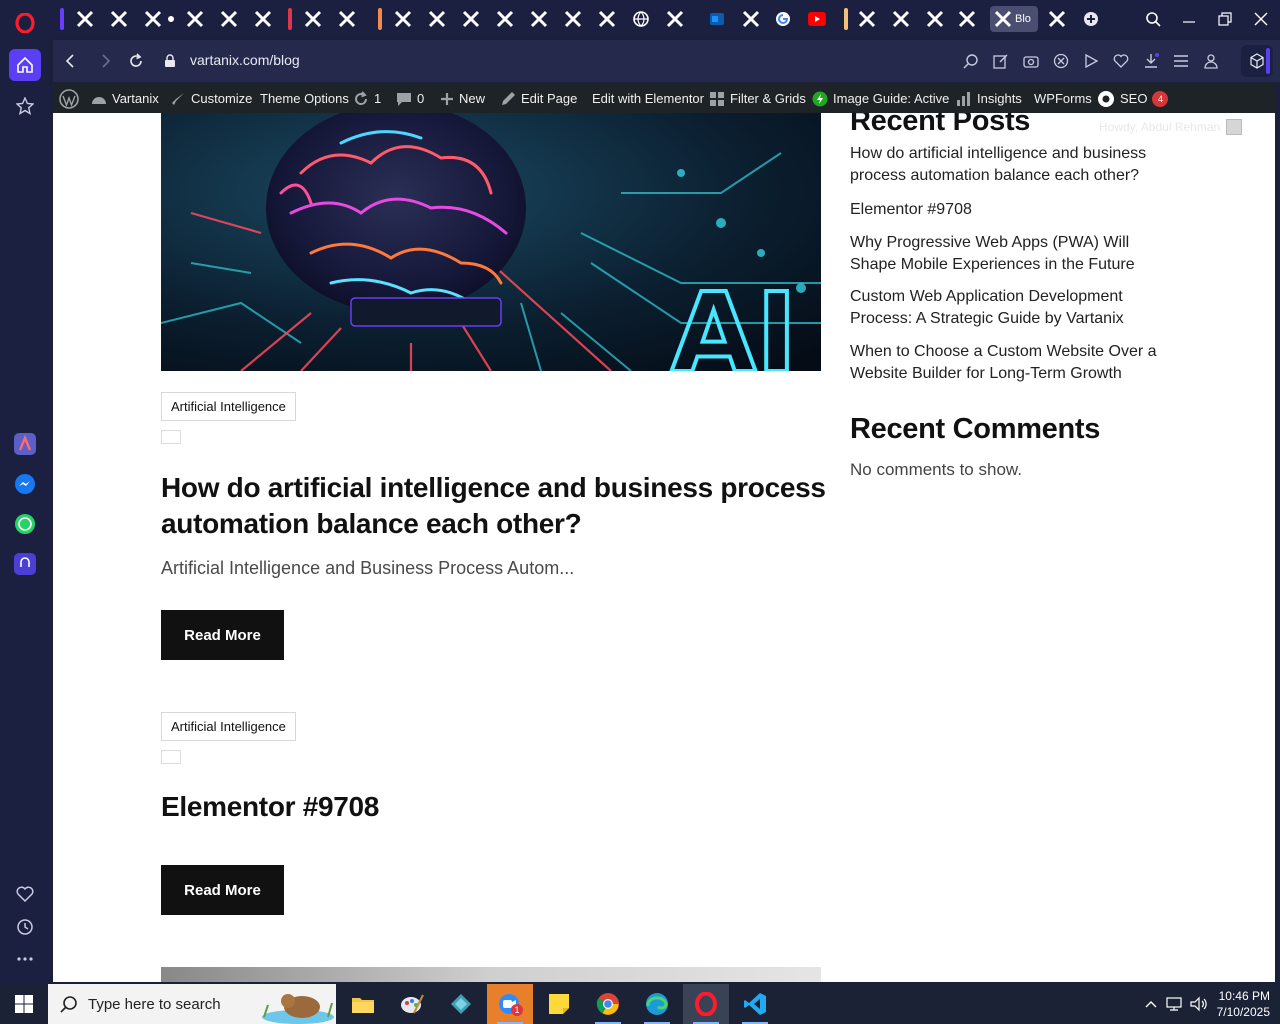 This screenshot has width=1280, height=1024. I want to click on next-post-image, so click(491, 974).